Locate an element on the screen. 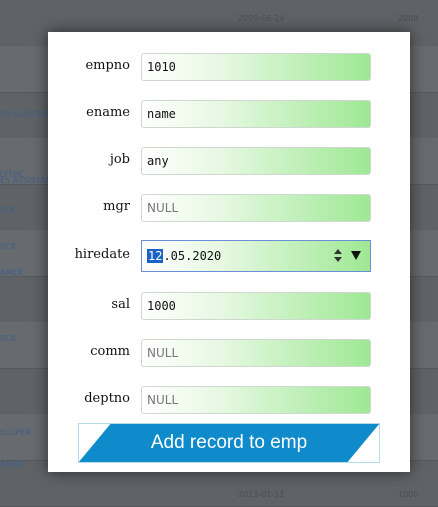  hiredate-rest: .05.2020 is located at coordinates (192, 256).